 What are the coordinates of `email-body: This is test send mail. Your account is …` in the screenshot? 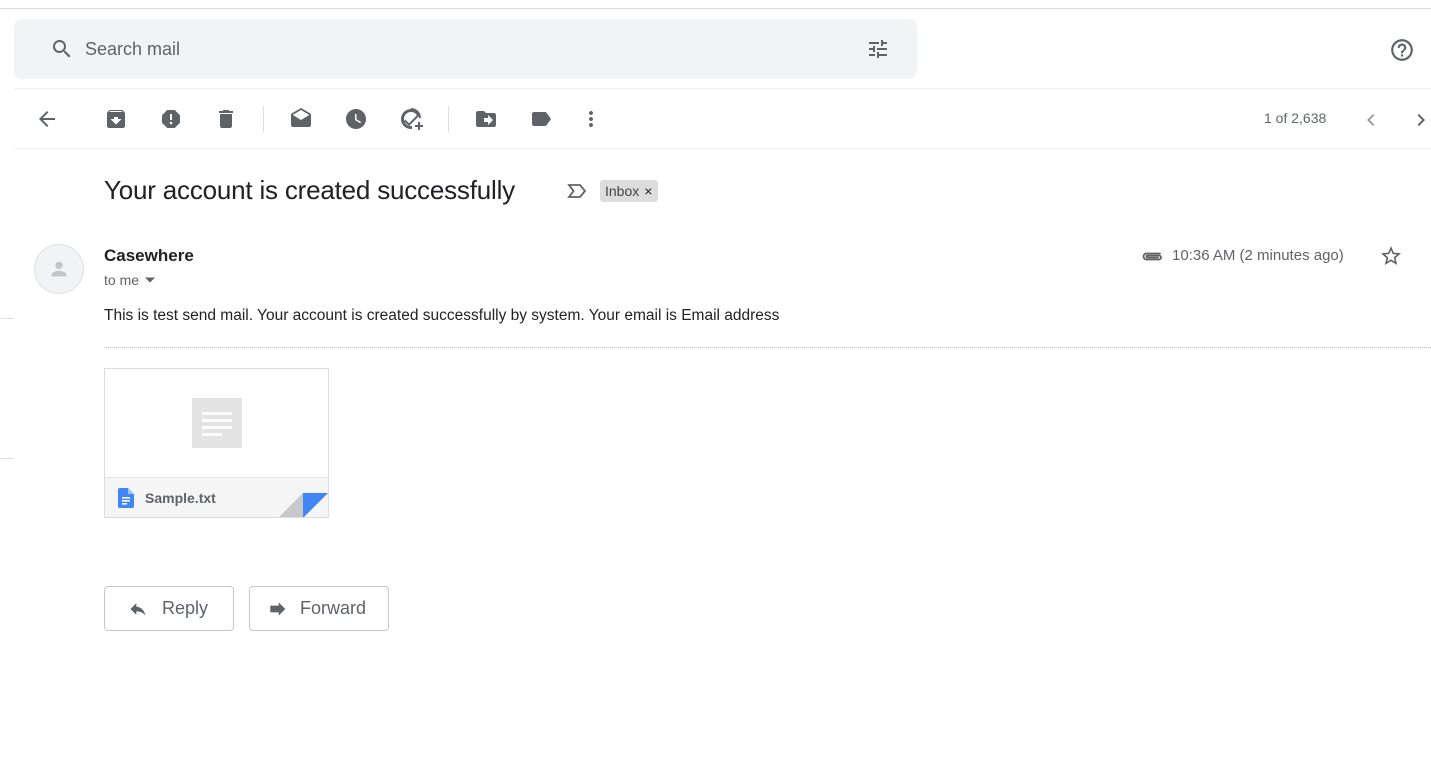 It's located at (442, 315).